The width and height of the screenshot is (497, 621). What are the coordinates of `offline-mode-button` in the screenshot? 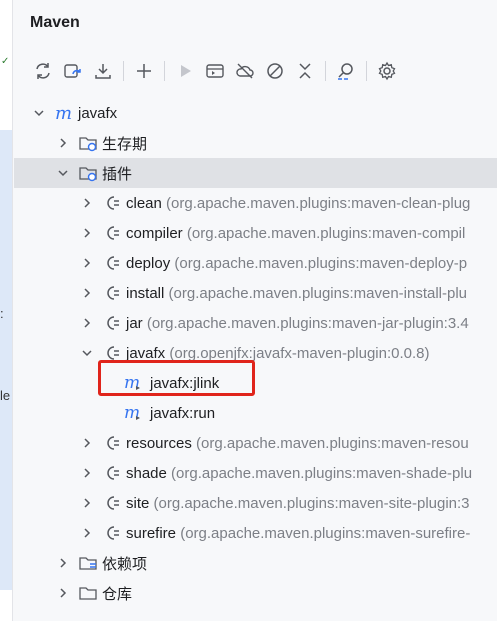 It's located at (245, 71).